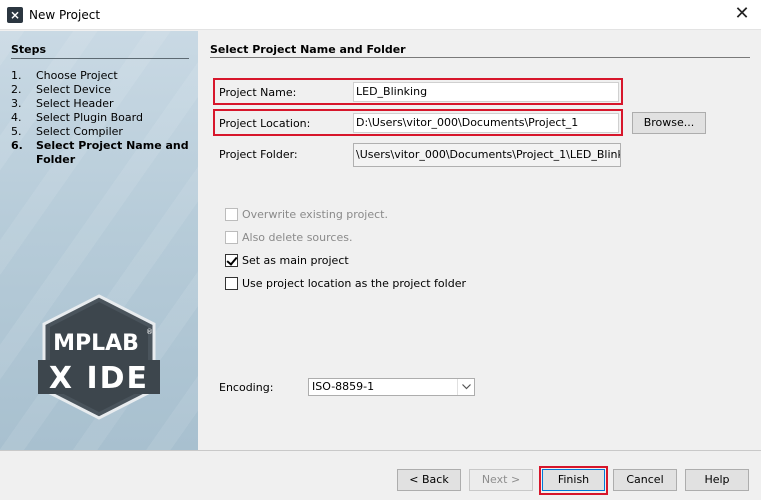 The image size is (761, 500). Describe the element at coordinates (308, 49) in the screenshot. I see `page-title: Select Project Name and Folder` at that location.